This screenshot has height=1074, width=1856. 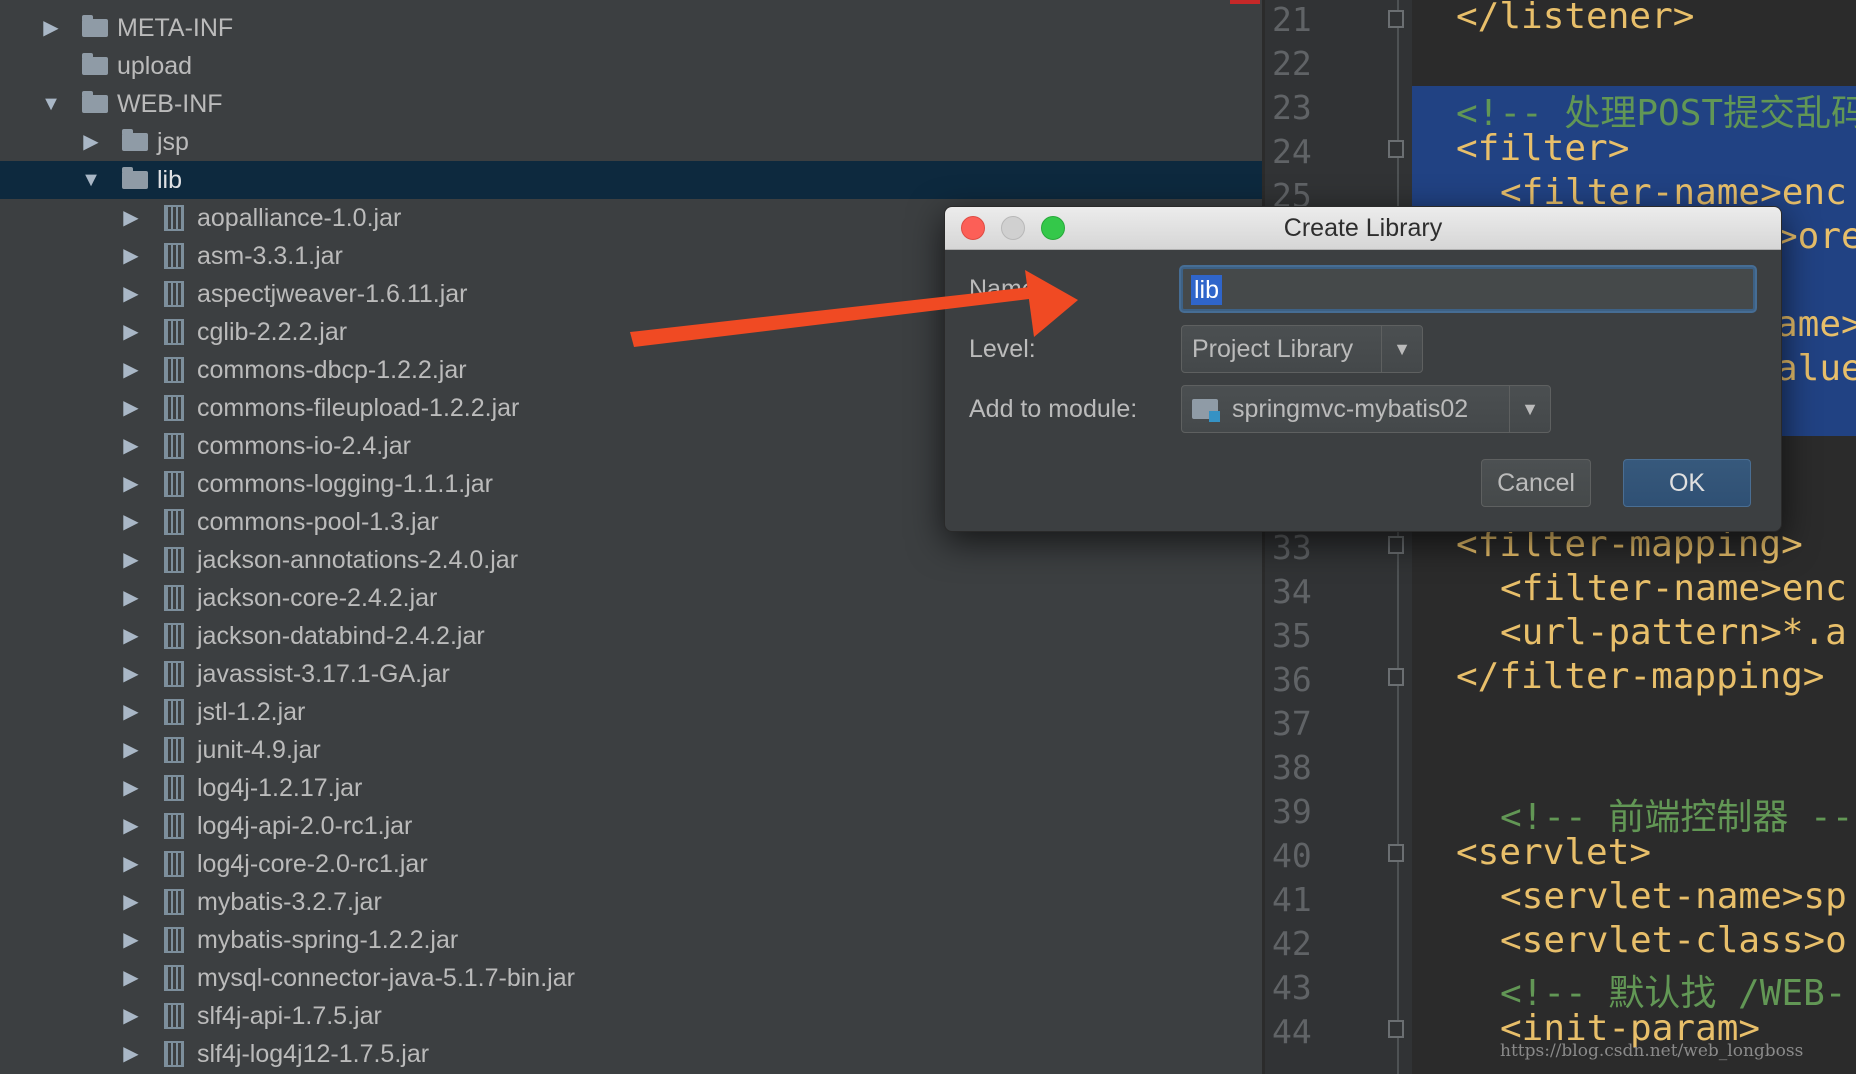 I want to click on tree-row: ▶ META-INF, so click(x=631, y=28).